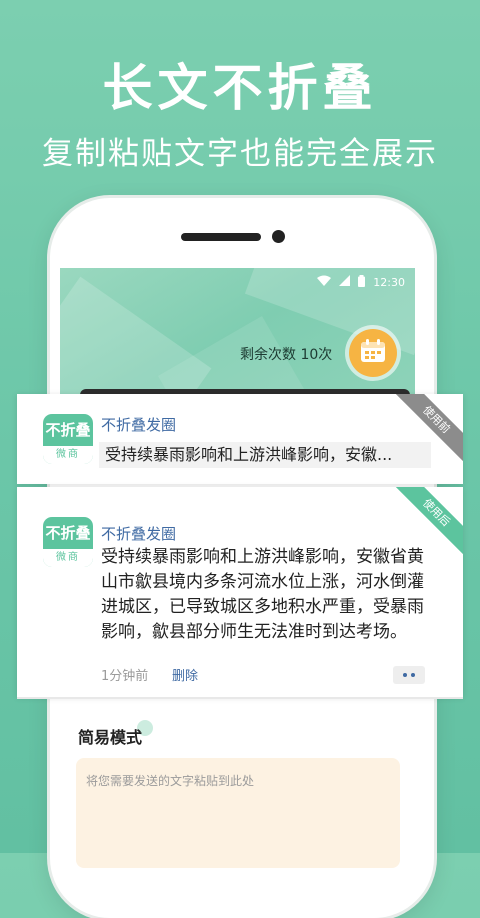 This screenshot has height=918, width=480. Describe the element at coordinates (185, 674) in the screenshot. I see `delete-link: 删除` at that location.